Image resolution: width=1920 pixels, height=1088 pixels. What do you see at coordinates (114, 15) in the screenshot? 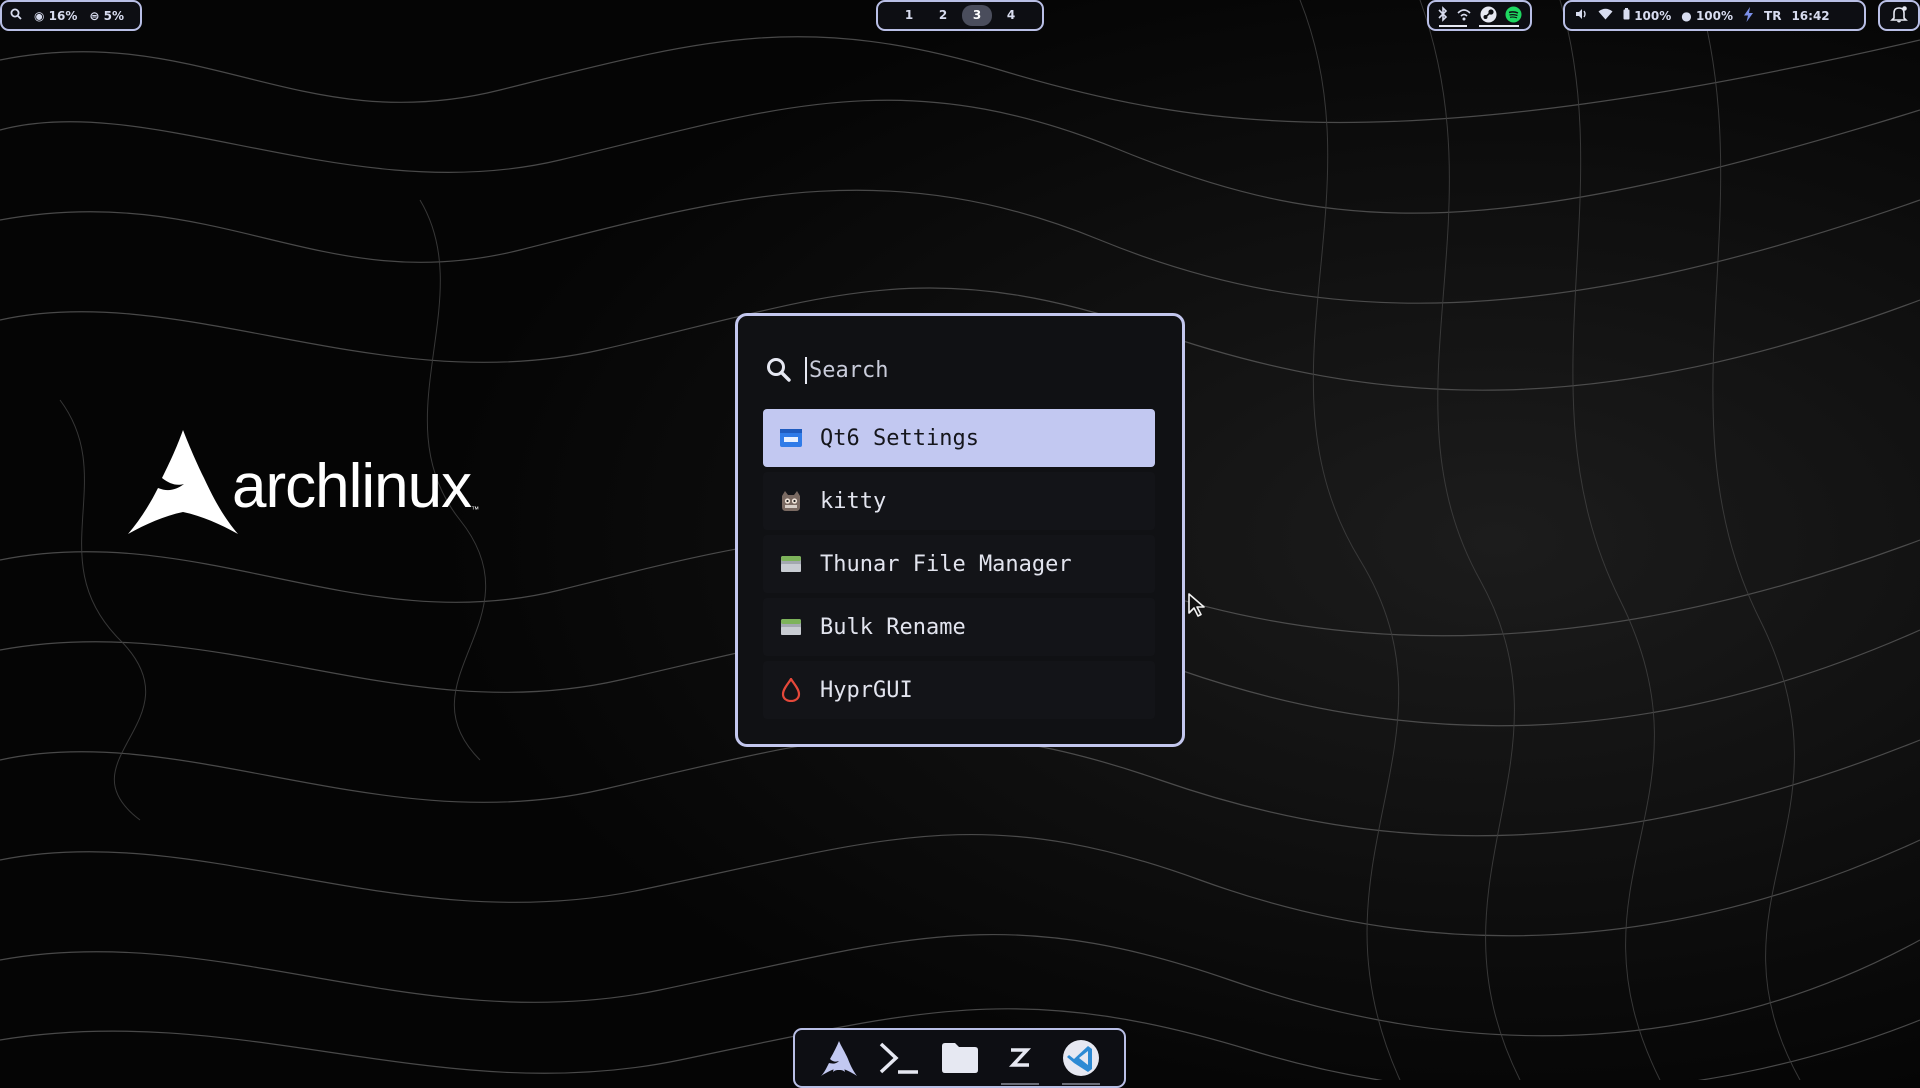
I see `memory-value: 5%` at bounding box center [114, 15].